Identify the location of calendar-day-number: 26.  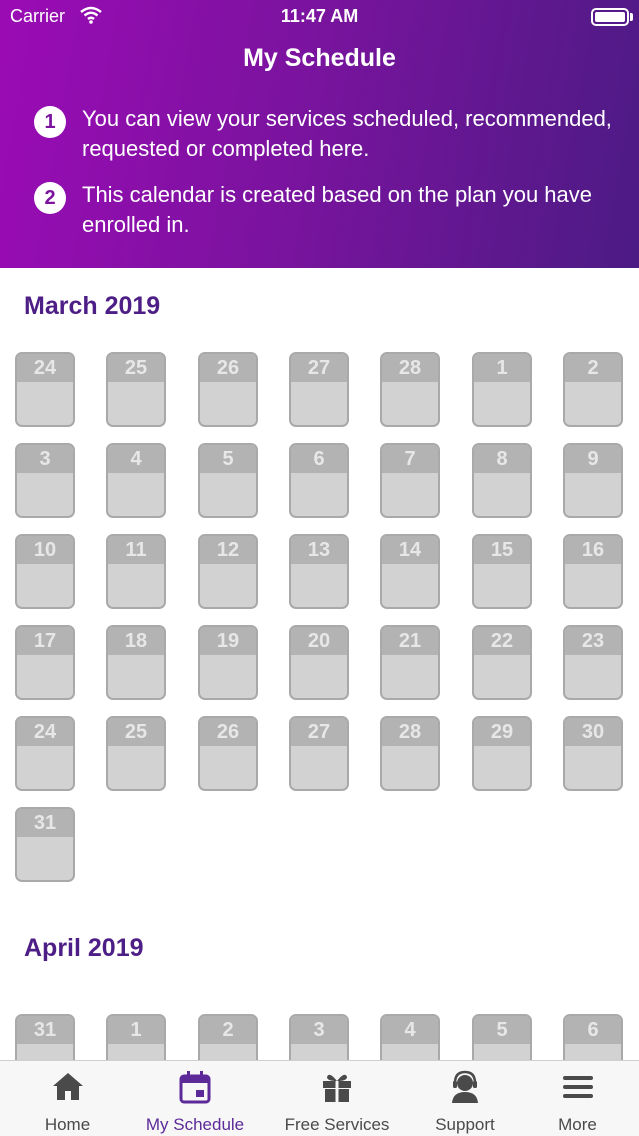
(228, 732).